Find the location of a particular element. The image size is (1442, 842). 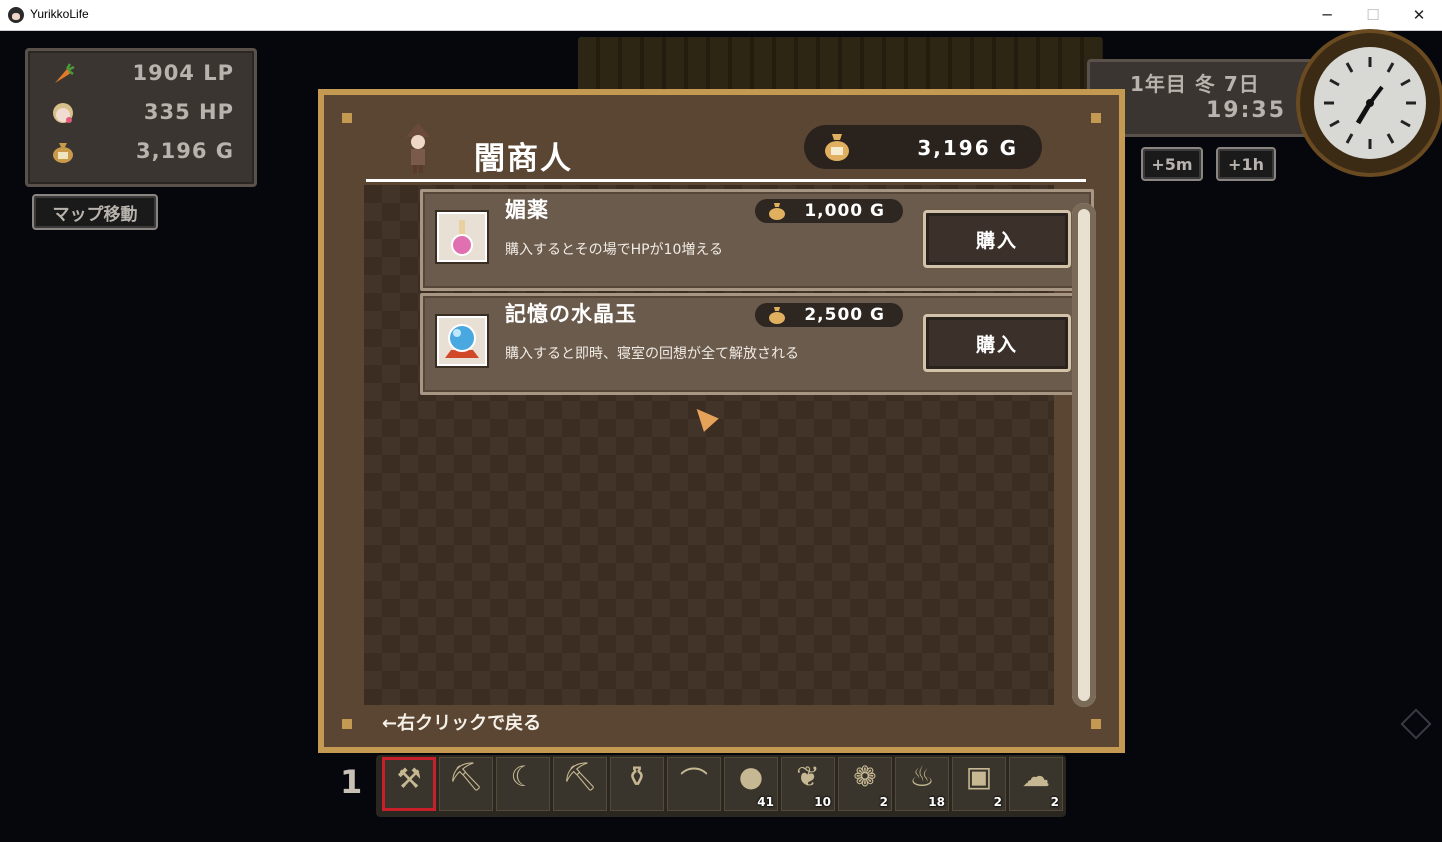

close-button: ✕ is located at coordinates (1419, 15).